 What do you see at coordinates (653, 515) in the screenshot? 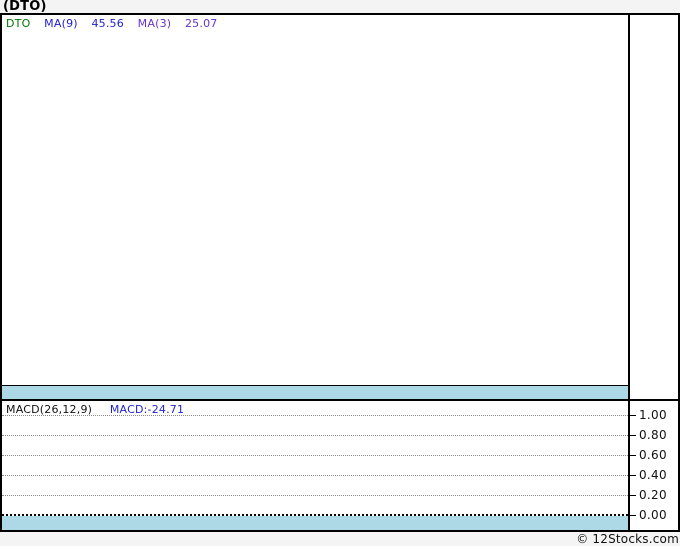
I see `y-tick-label: 0.00` at bounding box center [653, 515].